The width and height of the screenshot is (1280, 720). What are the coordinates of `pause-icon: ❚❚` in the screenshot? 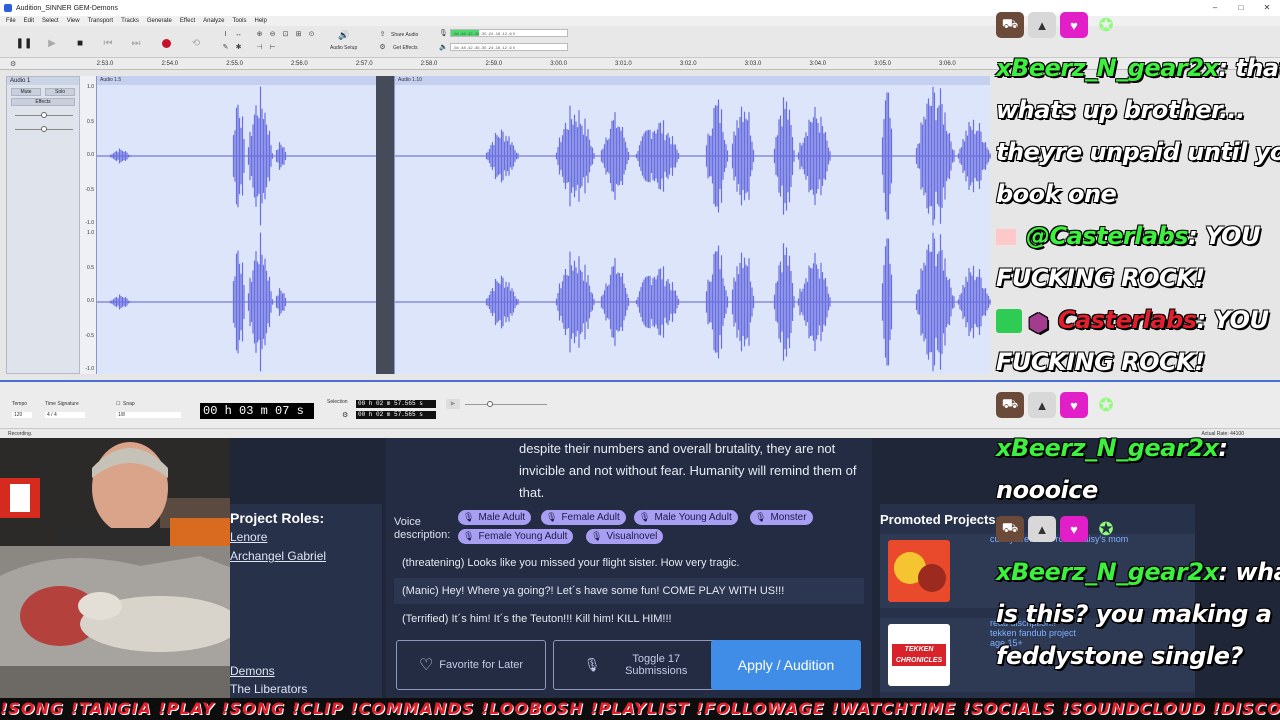 It's located at (24, 43).